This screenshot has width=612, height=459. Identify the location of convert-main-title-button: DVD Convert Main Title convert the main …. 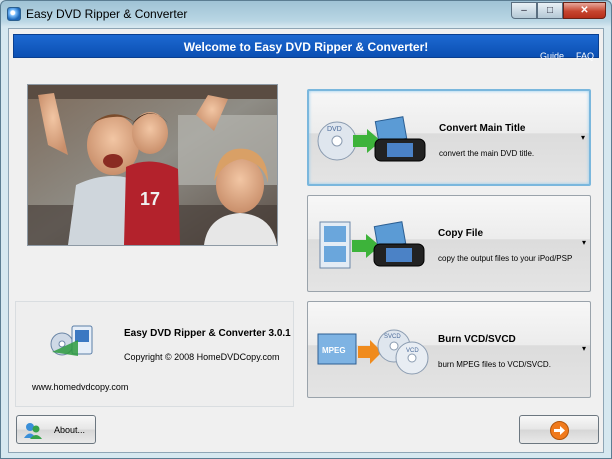
(449, 137).